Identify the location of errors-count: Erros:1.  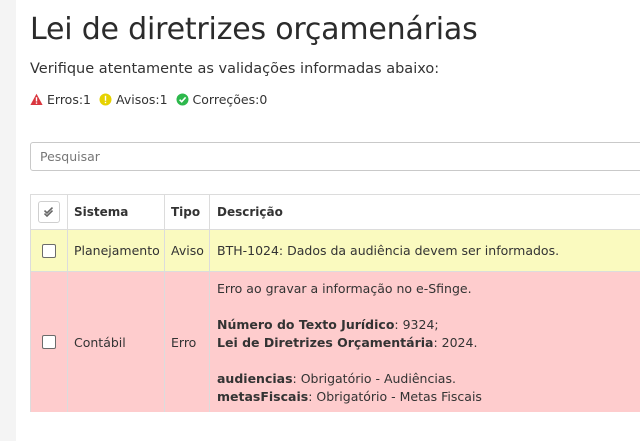
(60, 99).